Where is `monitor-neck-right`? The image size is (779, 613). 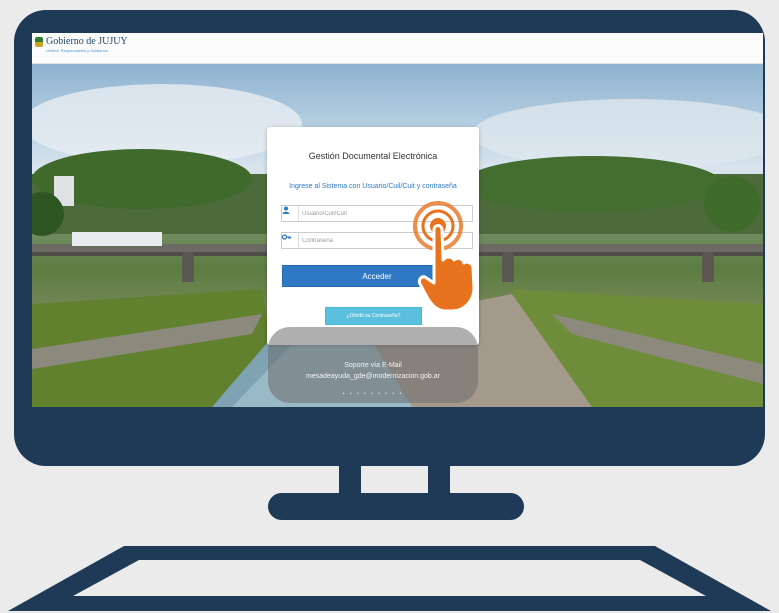 monitor-neck-right is located at coordinates (439, 480).